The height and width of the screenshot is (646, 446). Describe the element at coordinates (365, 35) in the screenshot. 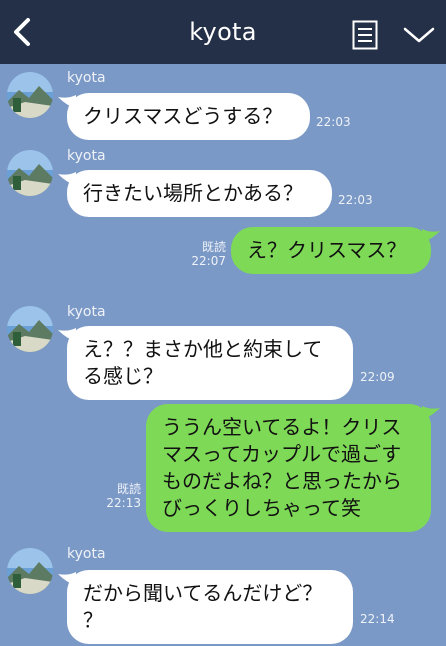

I see `note-list-icon` at that location.